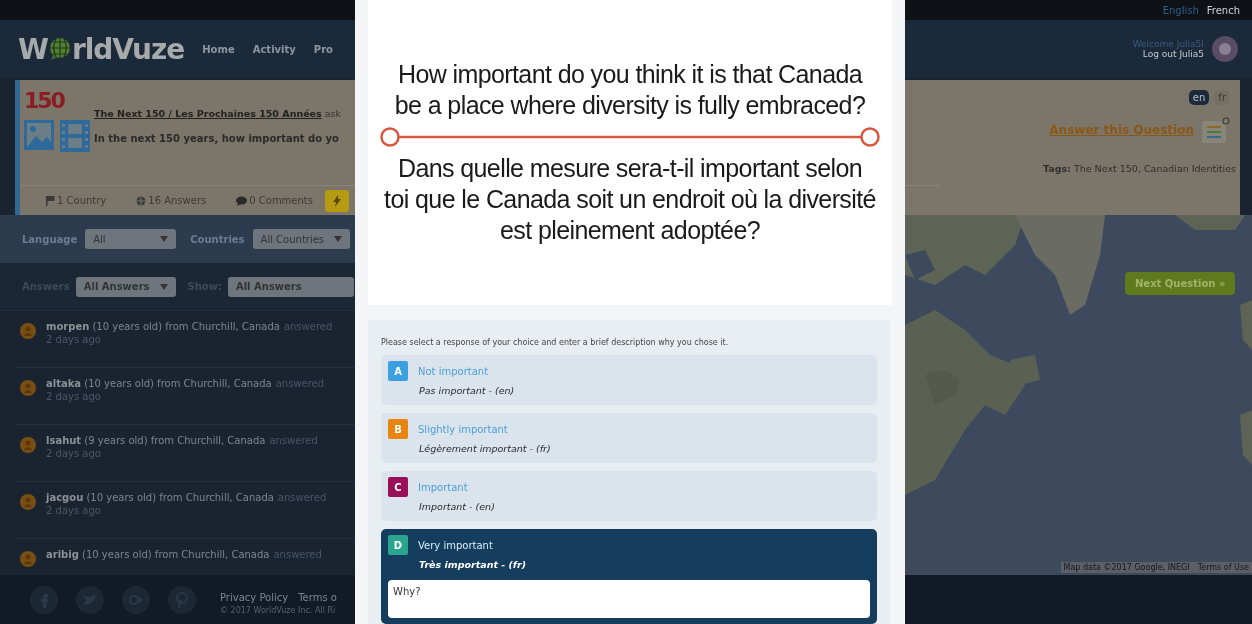 This screenshot has height=624, width=1252. I want to click on instruction-text: Please select a response of your choice and enter a brief description why you chose it., so click(555, 342).